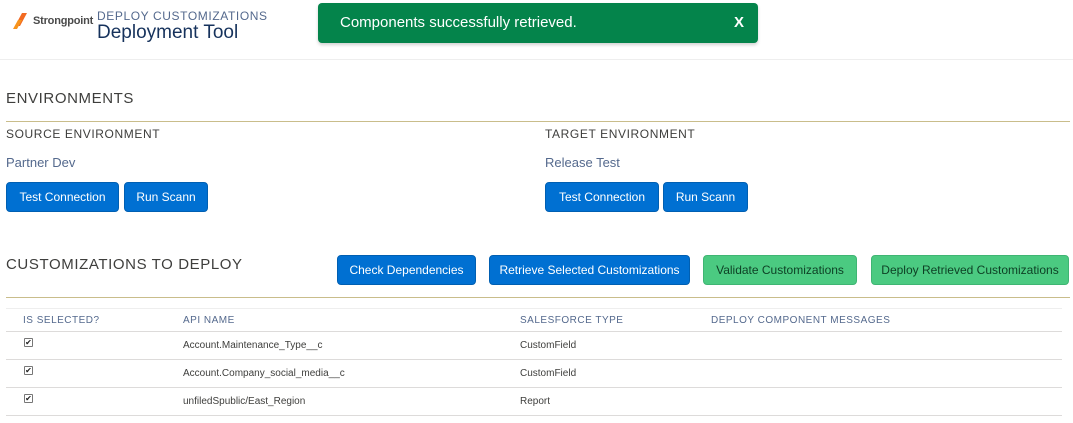  I want to click on success-toast: Components successfully retrieved. X, so click(538, 23).